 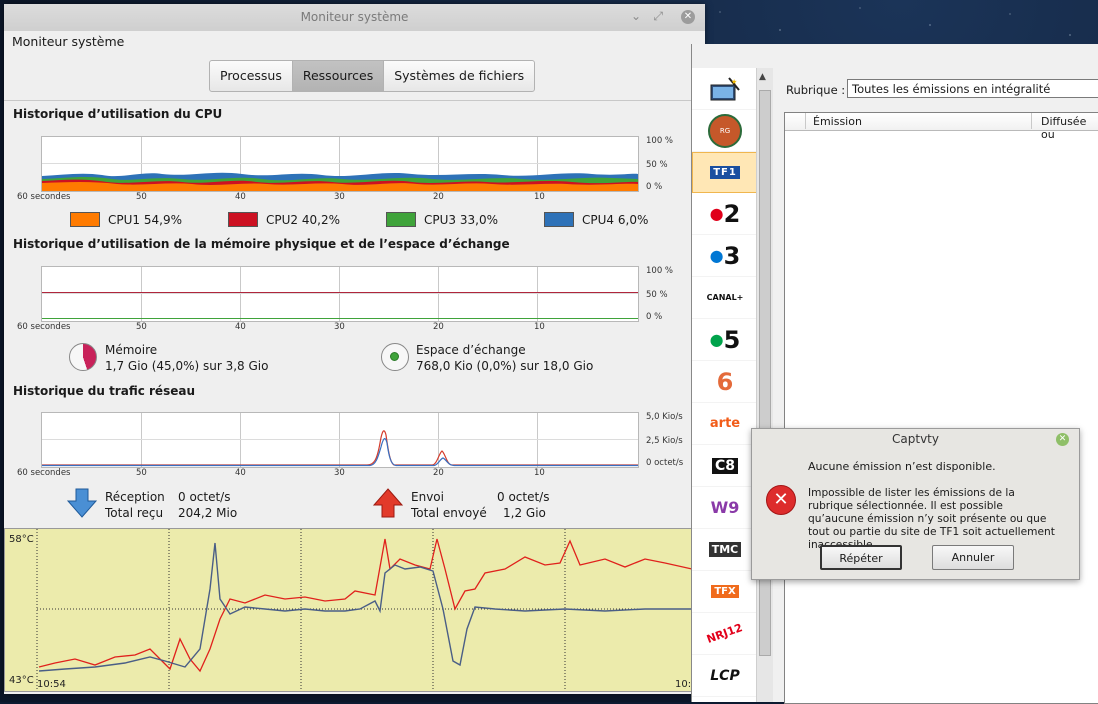 What do you see at coordinates (725, 550) in the screenshot?
I see `channel-tmc: TMC` at bounding box center [725, 550].